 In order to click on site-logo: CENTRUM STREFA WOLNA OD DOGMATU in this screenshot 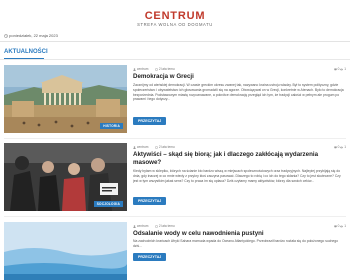, I will do `click(175, 19)`.